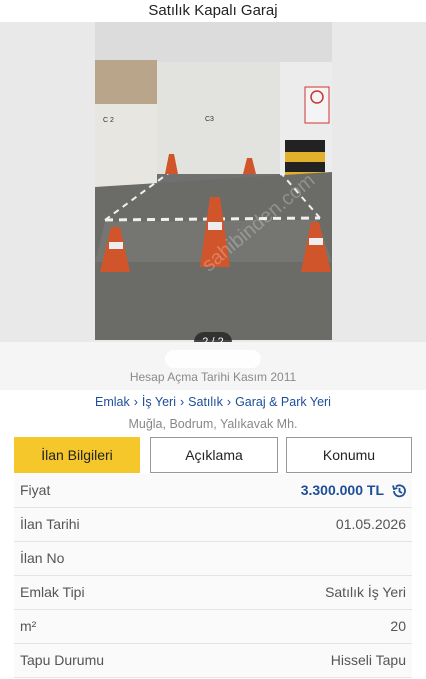 The width and height of the screenshot is (426, 679). Describe the element at coordinates (213, 661) in the screenshot. I see `detail-row-deed: Tapu Durumu Hisseli Tapu` at that location.